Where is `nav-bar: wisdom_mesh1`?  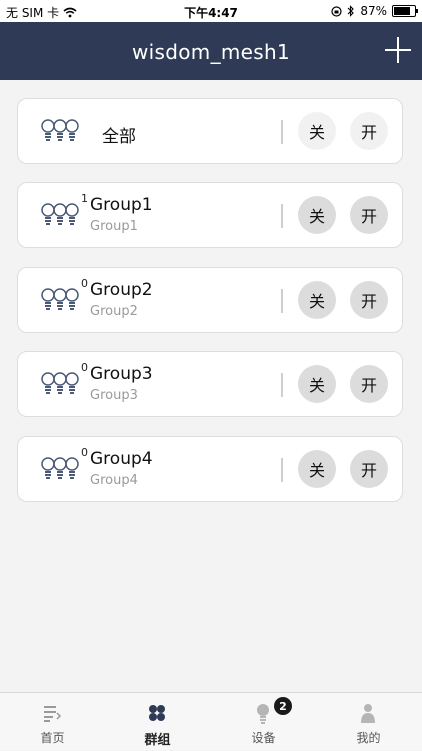
nav-bar: wisdom_mesh1 is located at coordinates (211, 51).